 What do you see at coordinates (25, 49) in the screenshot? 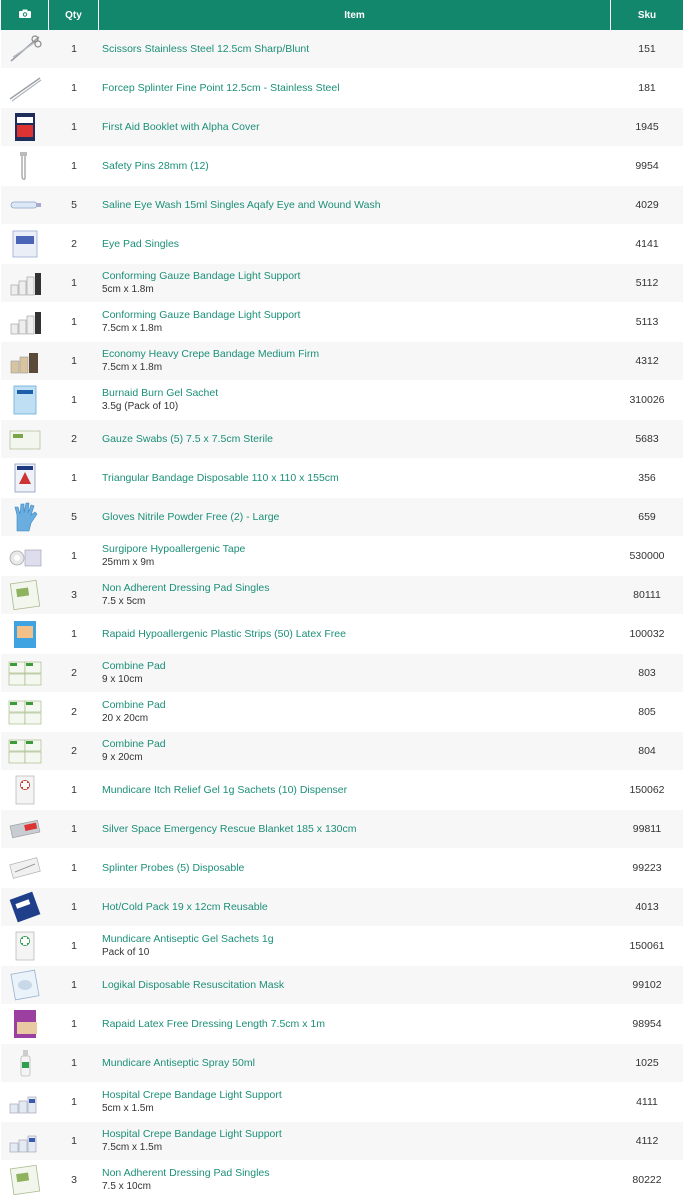
I see `scissors-thumbnail` at bounding box center [25, 49].